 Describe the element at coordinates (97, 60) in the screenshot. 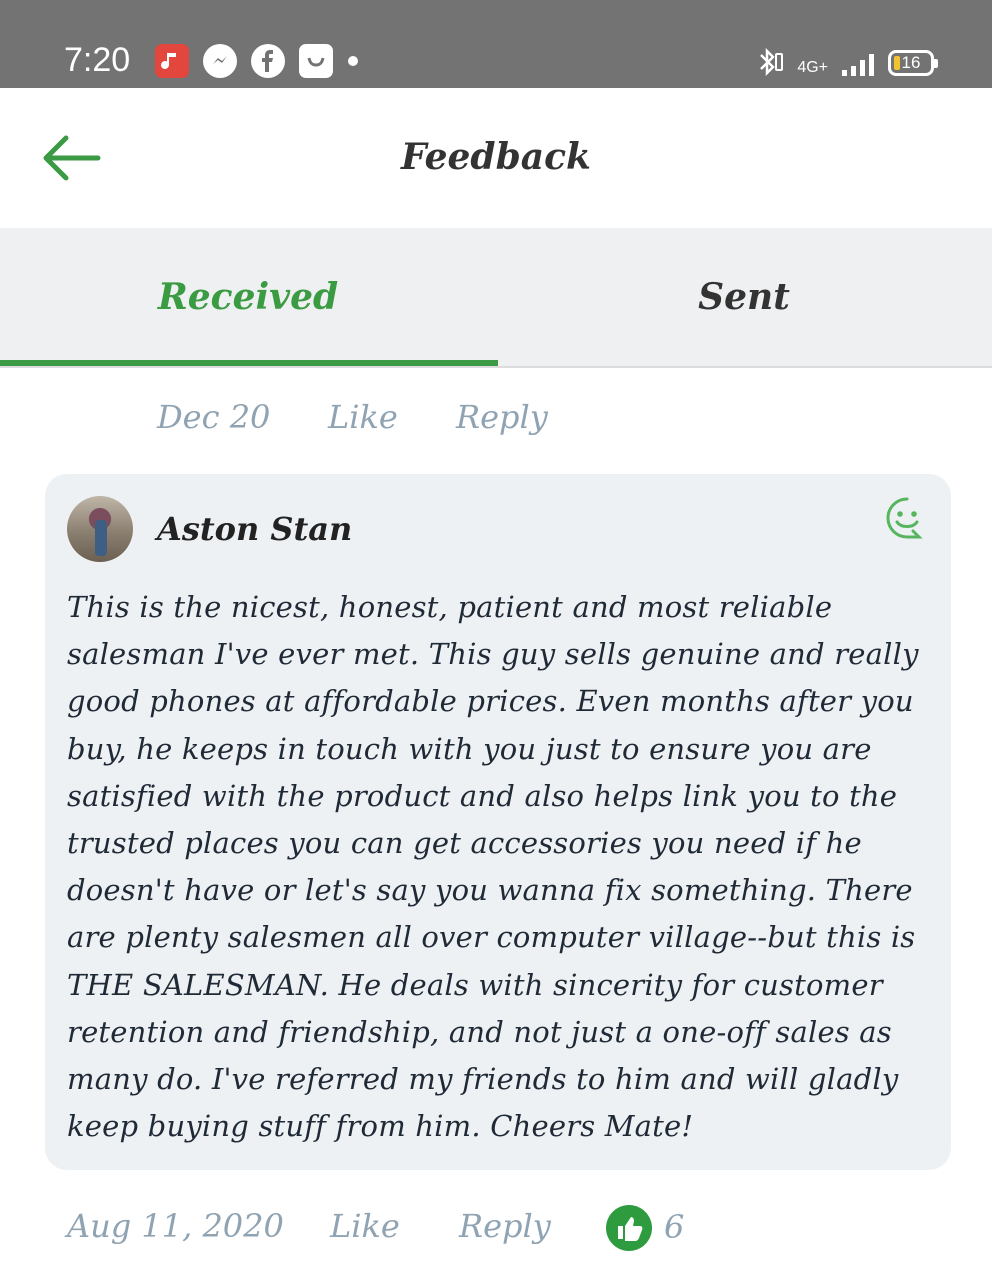

I see `status-time: 7:20` at that location.